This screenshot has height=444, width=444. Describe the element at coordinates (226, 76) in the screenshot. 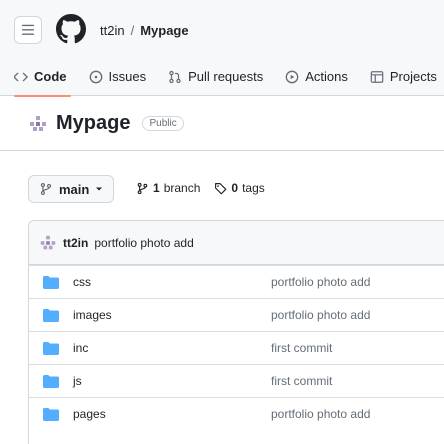

I see `tab-label: Pull requests` at that location.